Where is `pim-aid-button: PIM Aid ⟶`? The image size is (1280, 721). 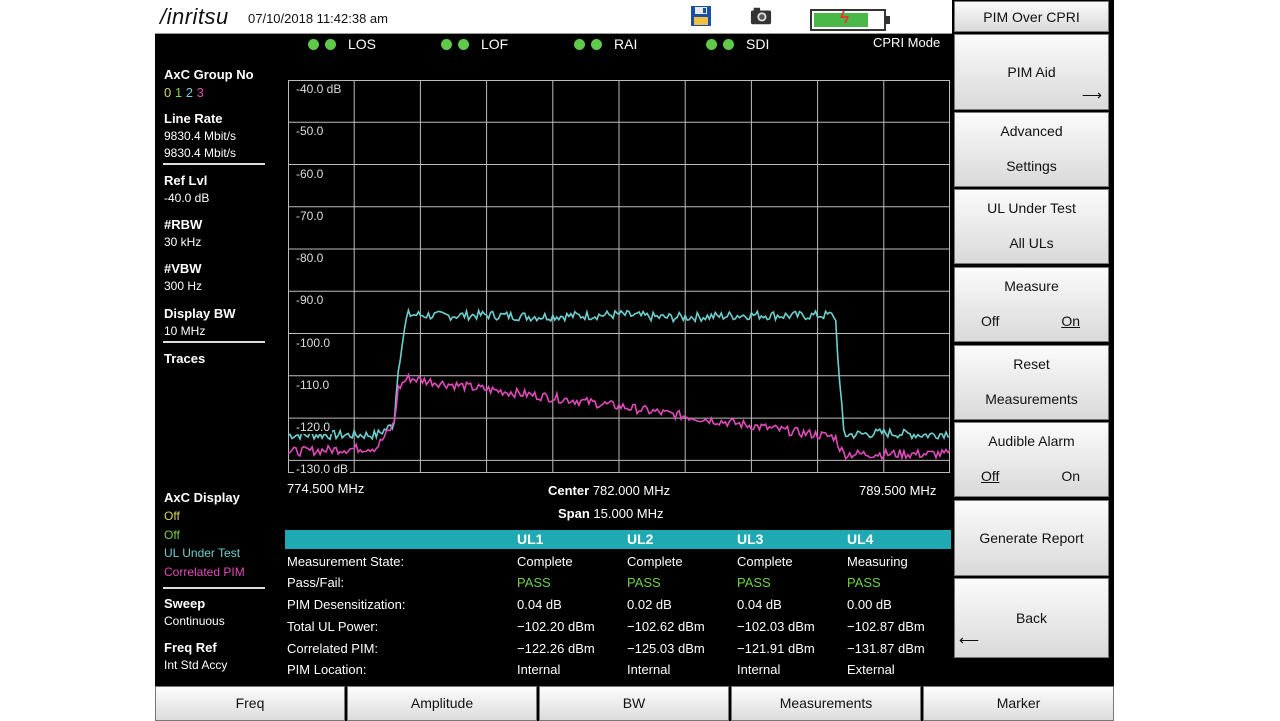
pim-aid-button: PIM Aid ⟶ is located at coordinates (1031, 72).